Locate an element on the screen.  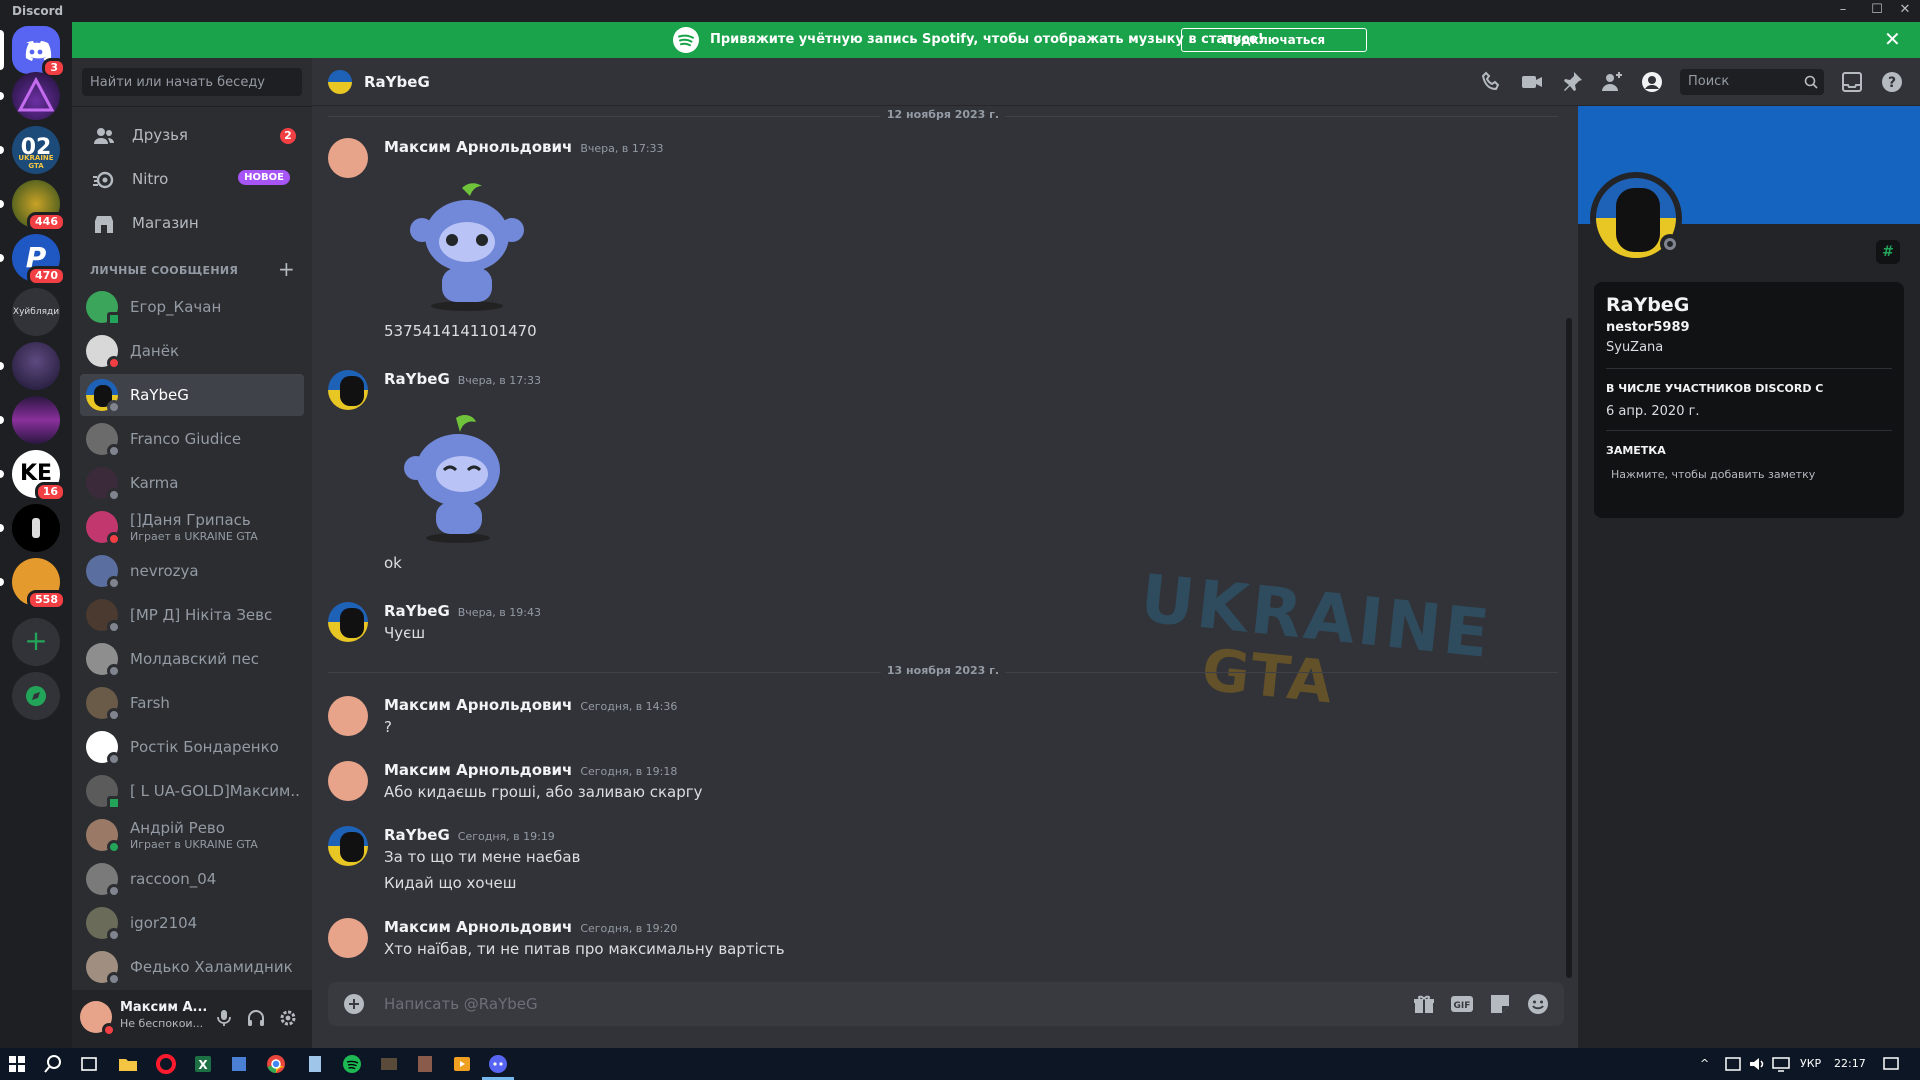
inbox-icon is located at coordinates (1852, 82).